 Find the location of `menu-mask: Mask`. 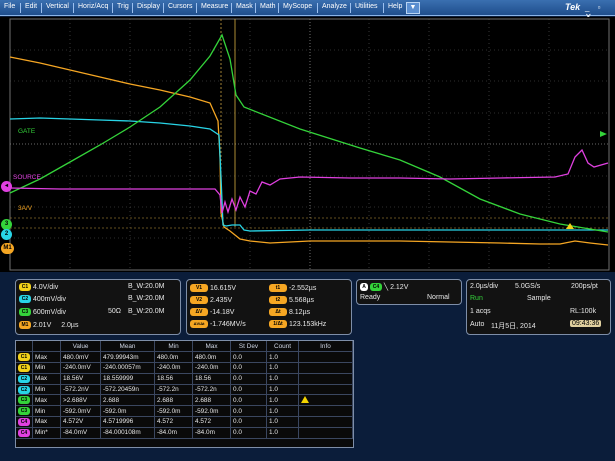

menu-mask: Mask is located at coordinates (244, 6).